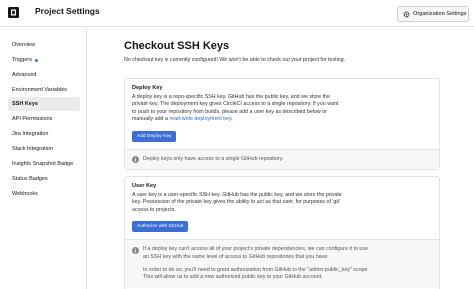 This screenshot has height=289, width=474. I want to click on sidebar-item-status-badges: Status Badges, so click(44, 179).